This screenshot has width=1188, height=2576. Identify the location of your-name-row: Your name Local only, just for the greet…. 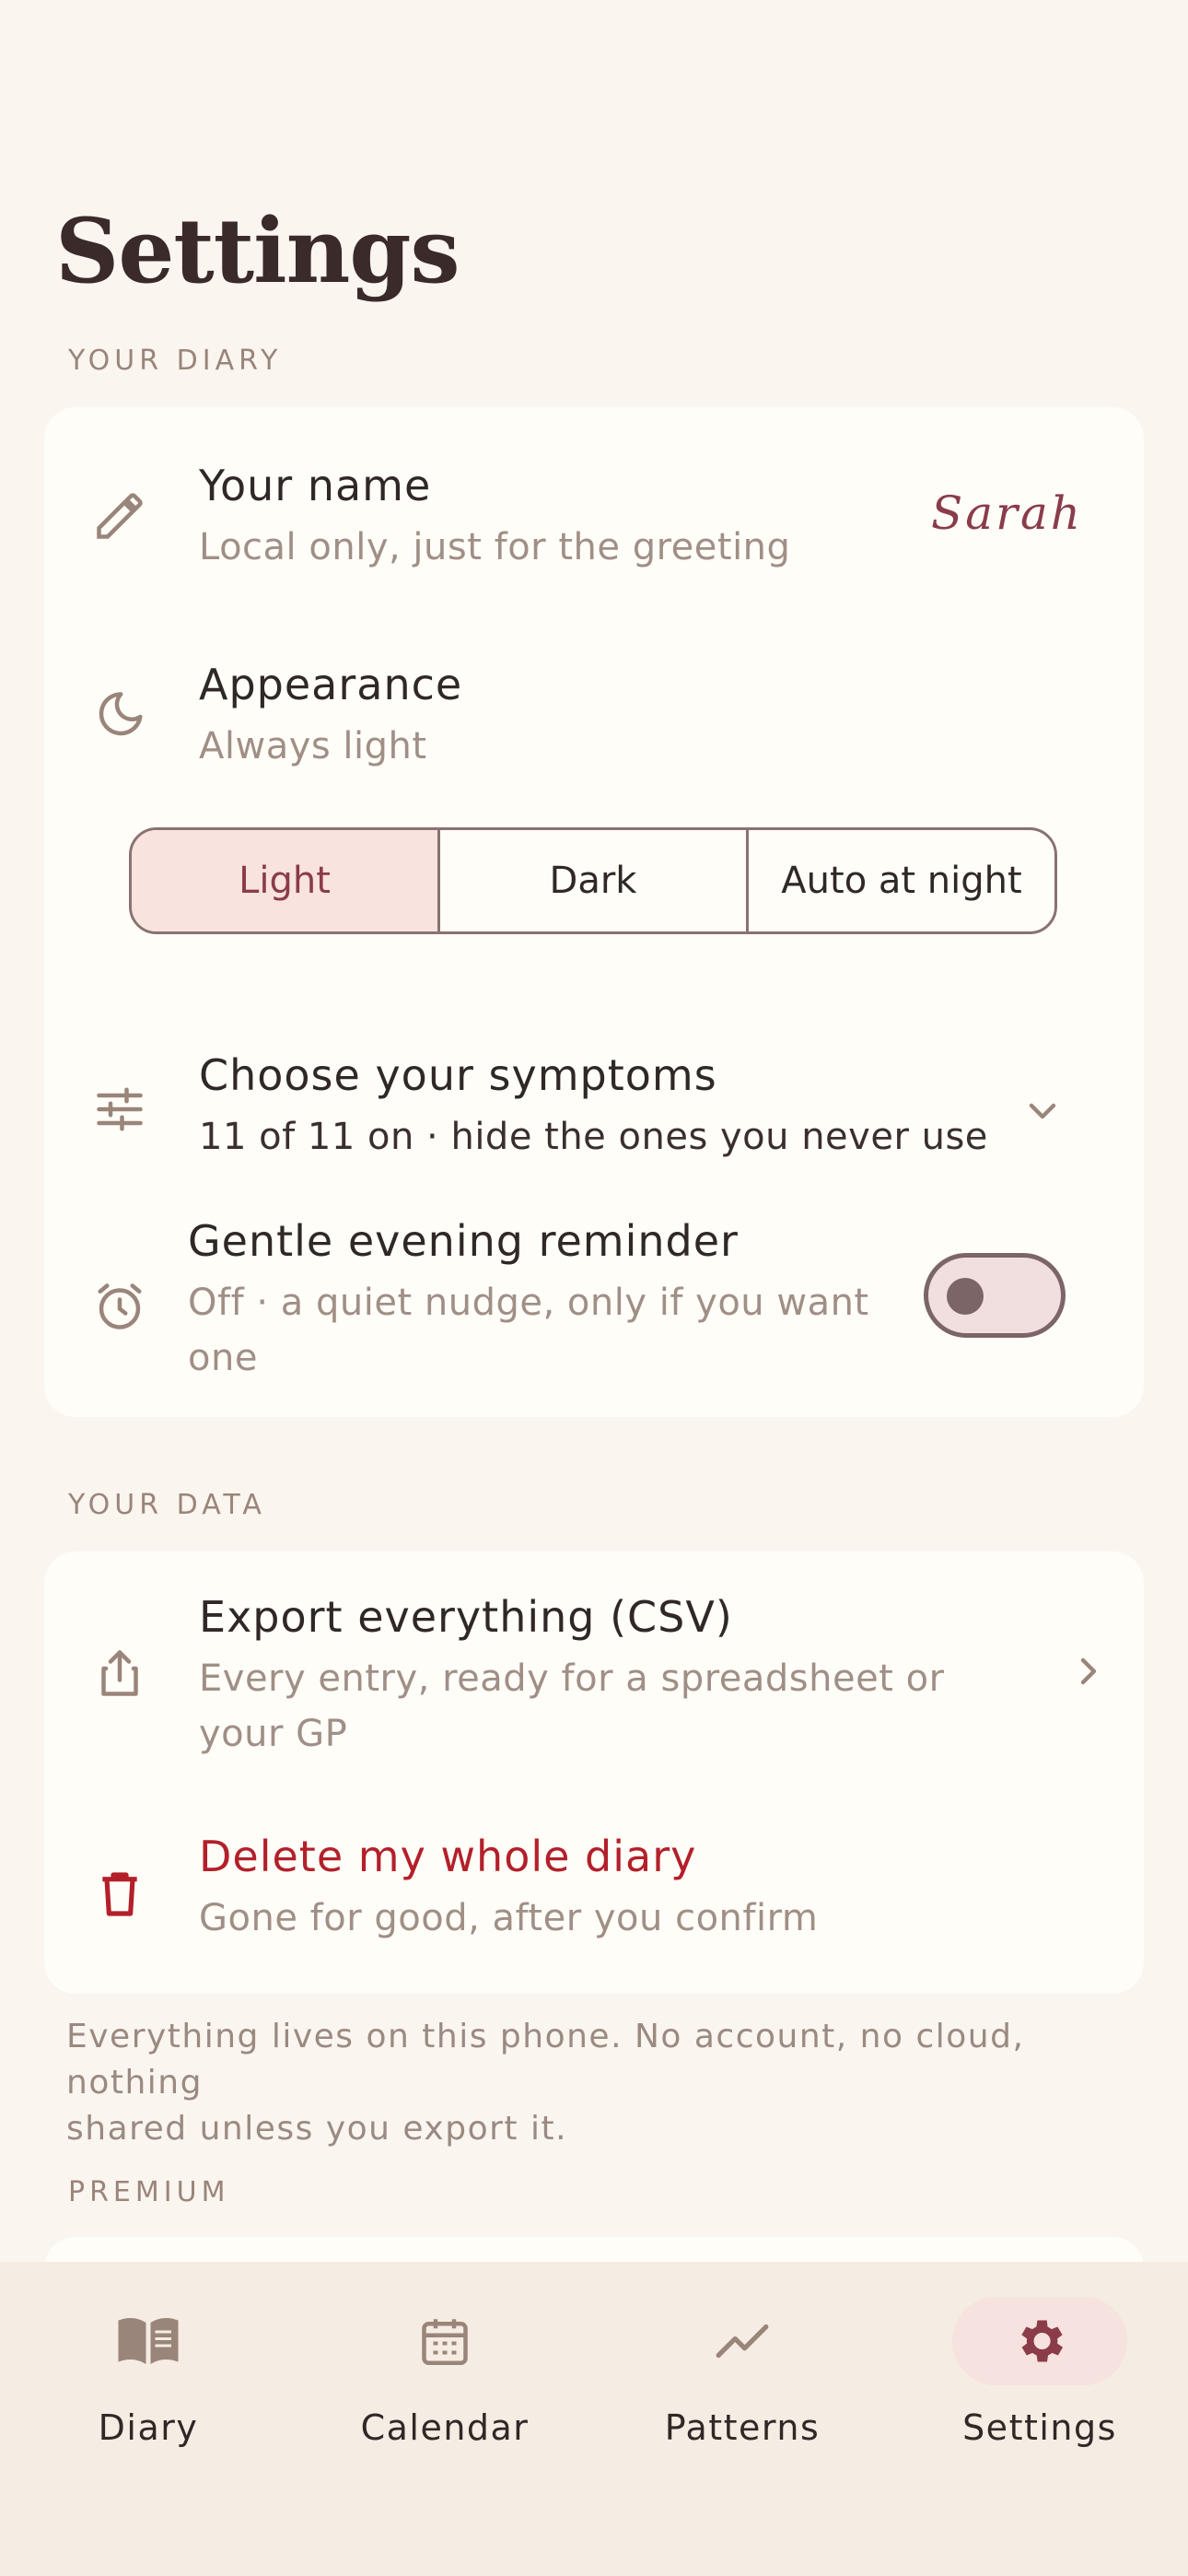
(594, 499).